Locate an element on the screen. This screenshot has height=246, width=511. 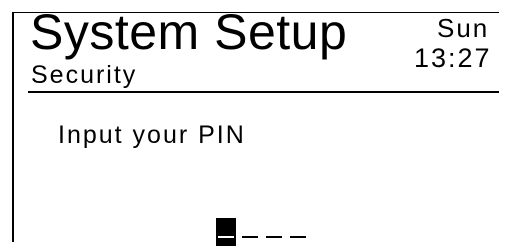
weekday-label: Sun is located at coordinates (463, 28).